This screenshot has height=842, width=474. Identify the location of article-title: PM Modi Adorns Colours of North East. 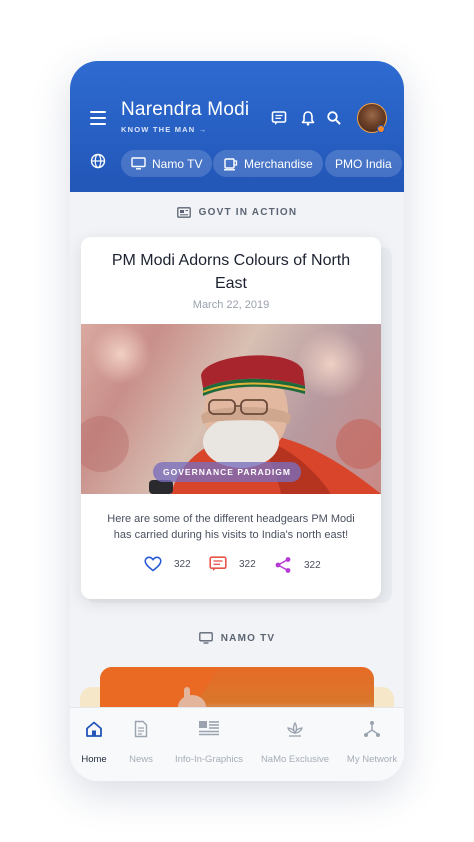
(231, 272).